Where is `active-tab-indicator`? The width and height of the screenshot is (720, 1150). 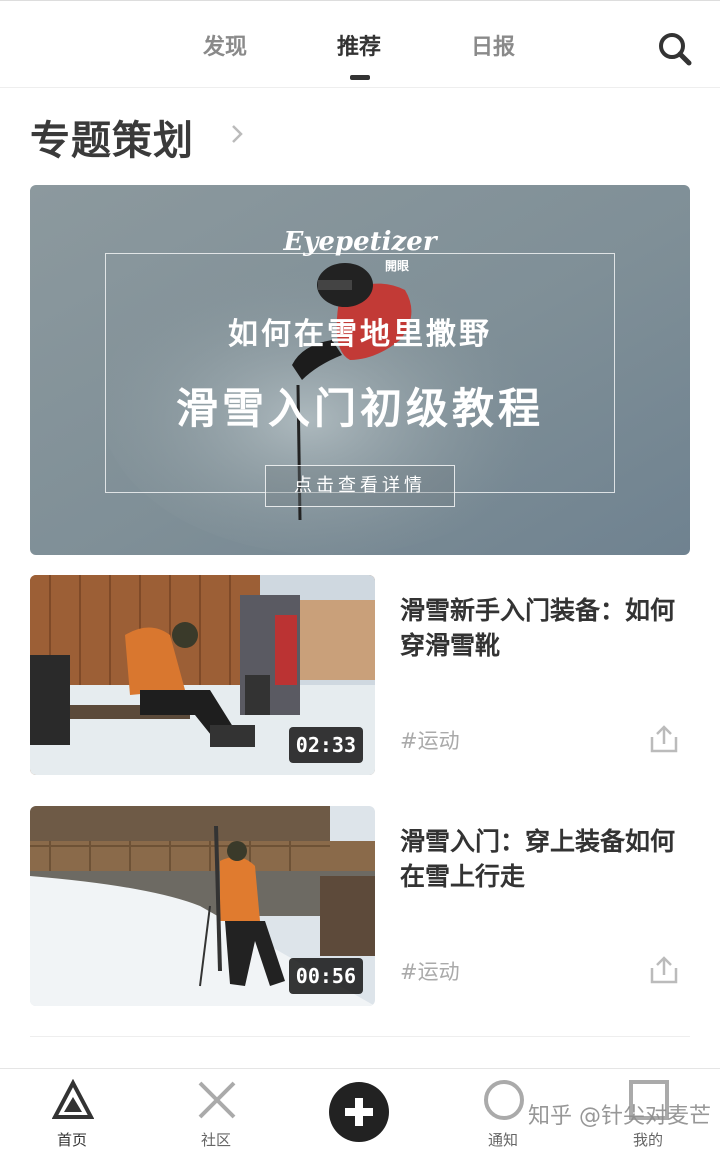
active-tab-indicator is located at coordinates (360, 77).